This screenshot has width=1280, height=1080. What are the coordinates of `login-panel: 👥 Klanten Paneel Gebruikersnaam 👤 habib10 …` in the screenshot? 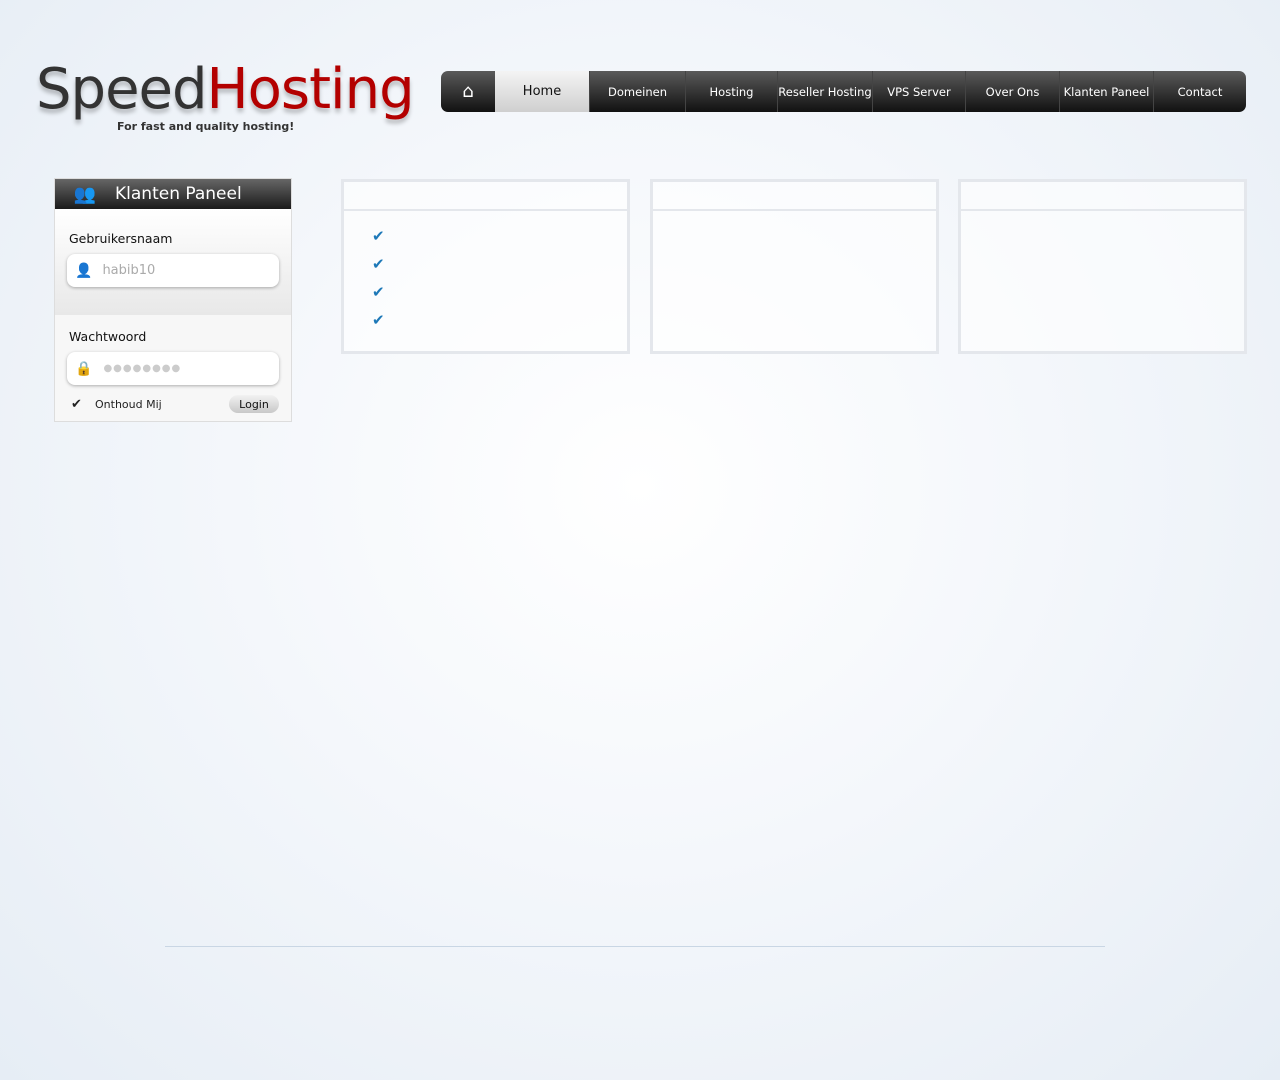 It's located at (173, 300).